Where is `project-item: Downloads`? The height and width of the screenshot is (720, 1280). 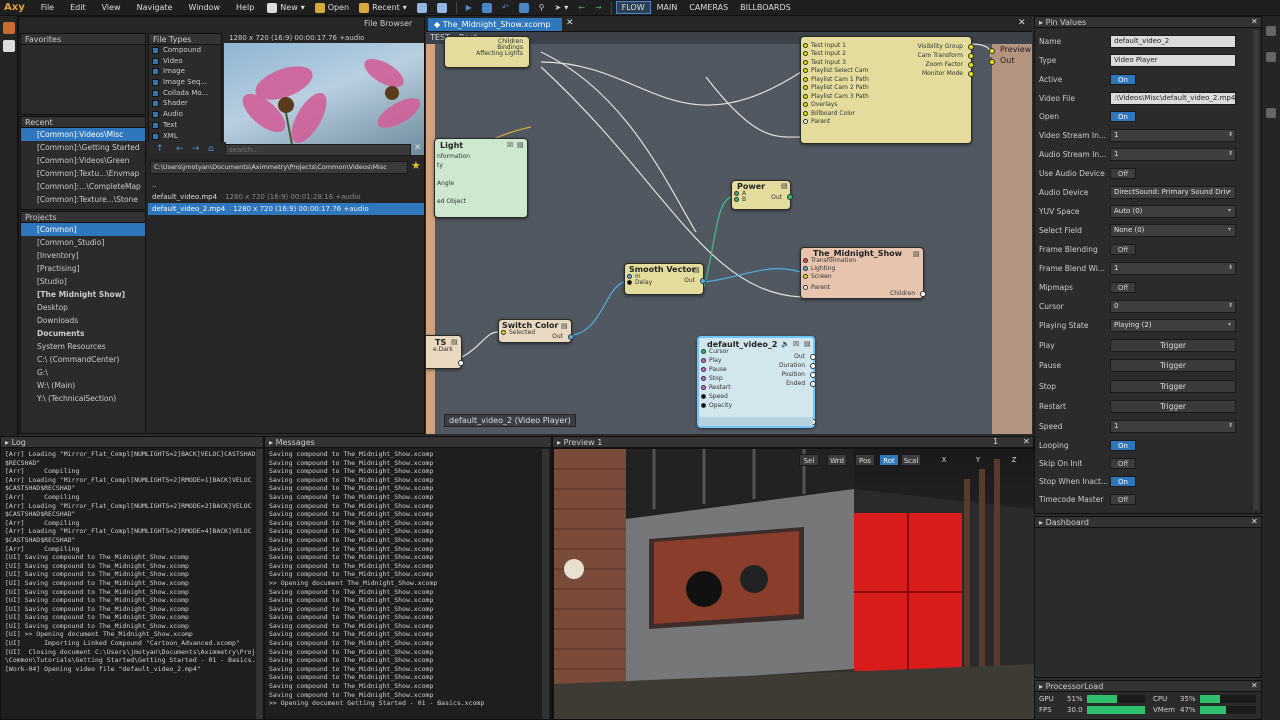
project-item: Downloads is located at coordinates (83, 320).